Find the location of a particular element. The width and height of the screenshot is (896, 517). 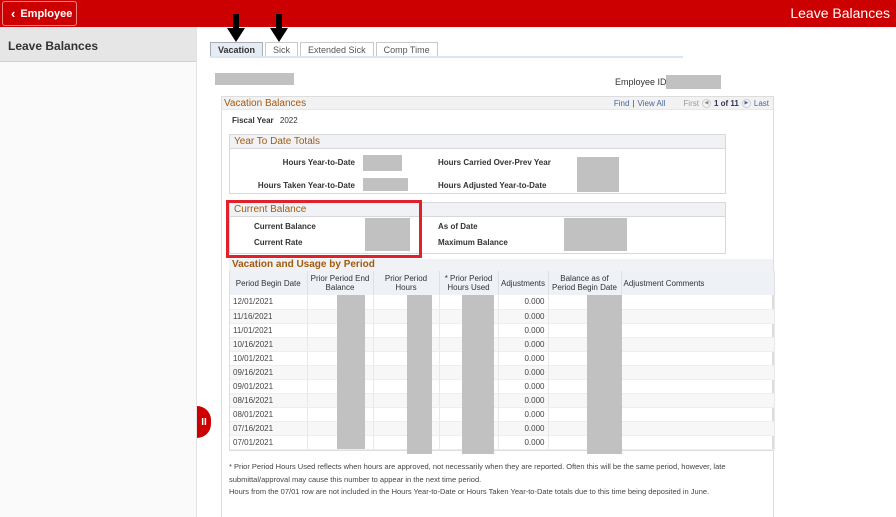

col-balance-as-of-period-begin: Balance as of Period Begin Date is located at coordinates (585, 283).